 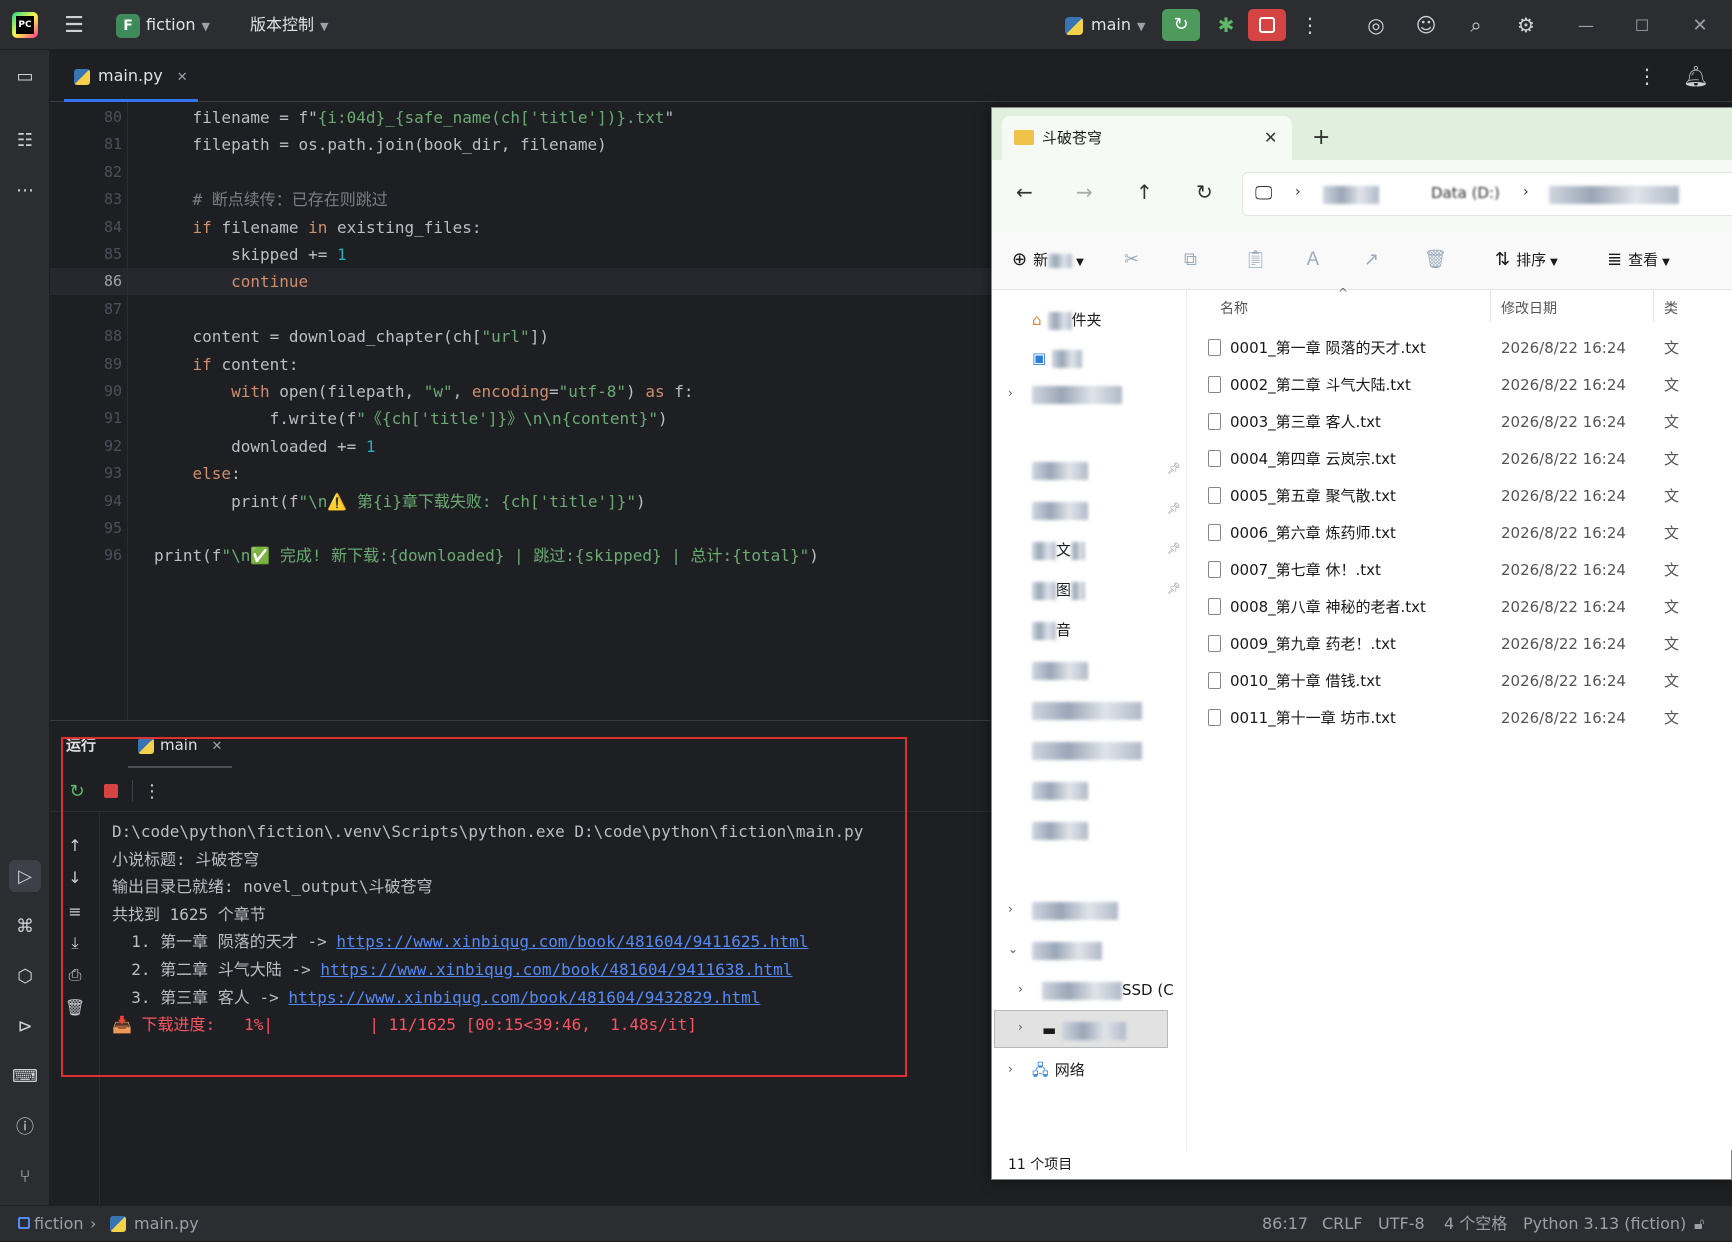 What do you see at coordinates (1321, 138) in the screenshot?
I see `new-tab-icon: +` at bounding box center [1321, 138].